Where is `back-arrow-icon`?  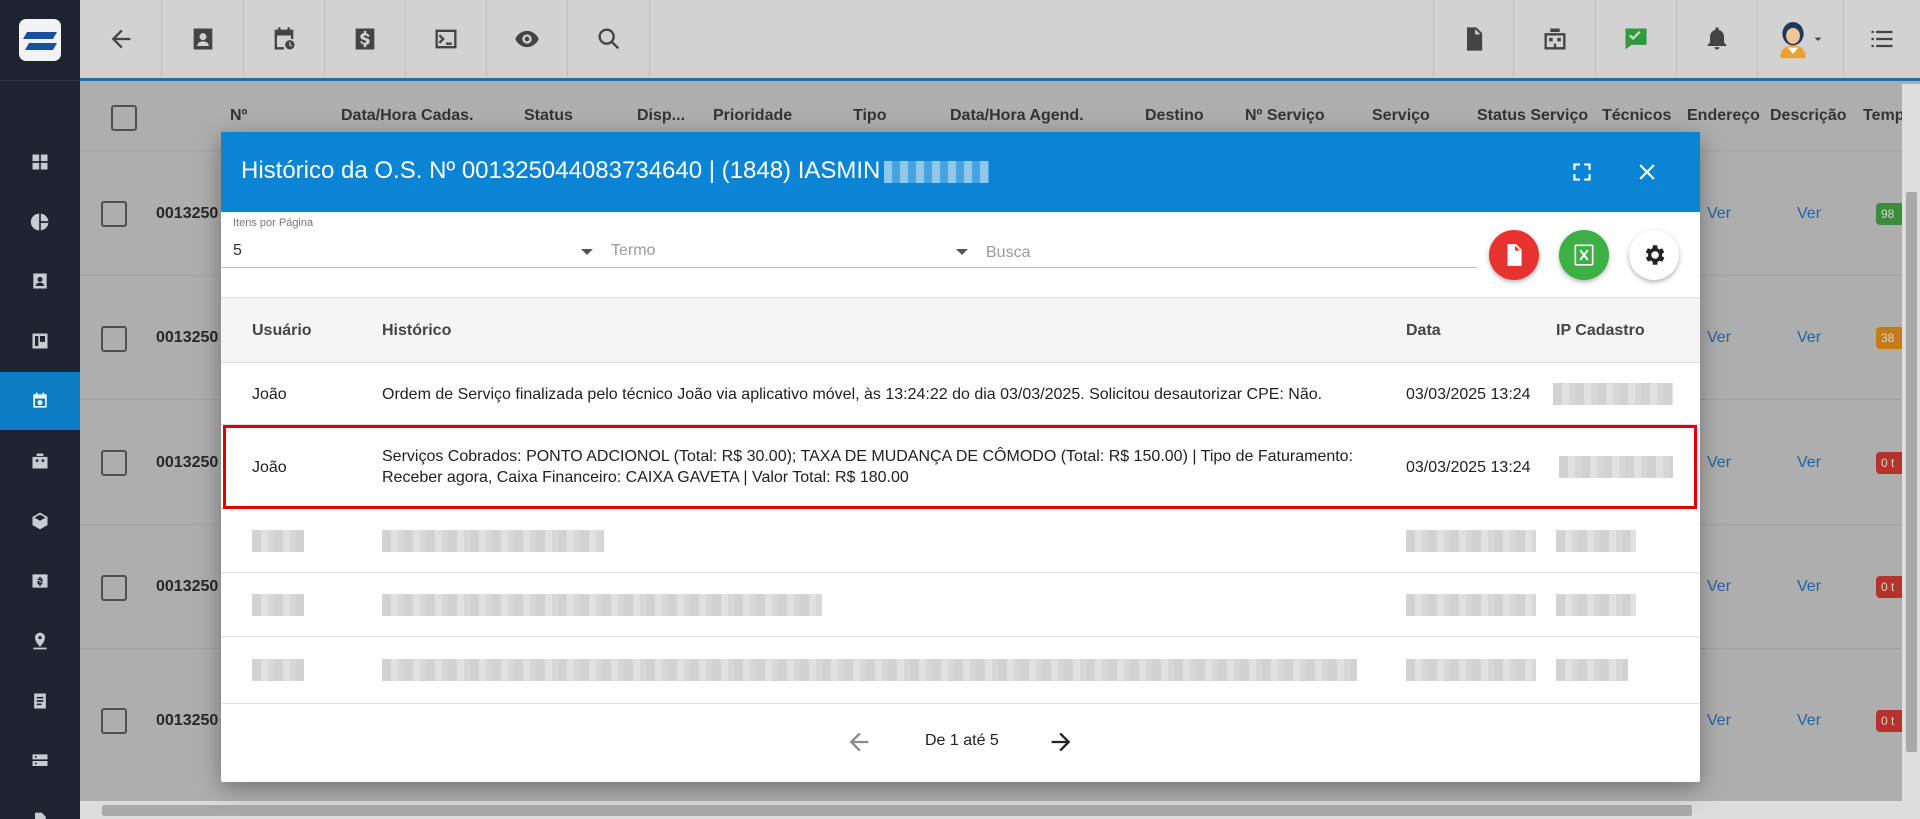
back-arrow-icon is located at coordinates (120, 39).